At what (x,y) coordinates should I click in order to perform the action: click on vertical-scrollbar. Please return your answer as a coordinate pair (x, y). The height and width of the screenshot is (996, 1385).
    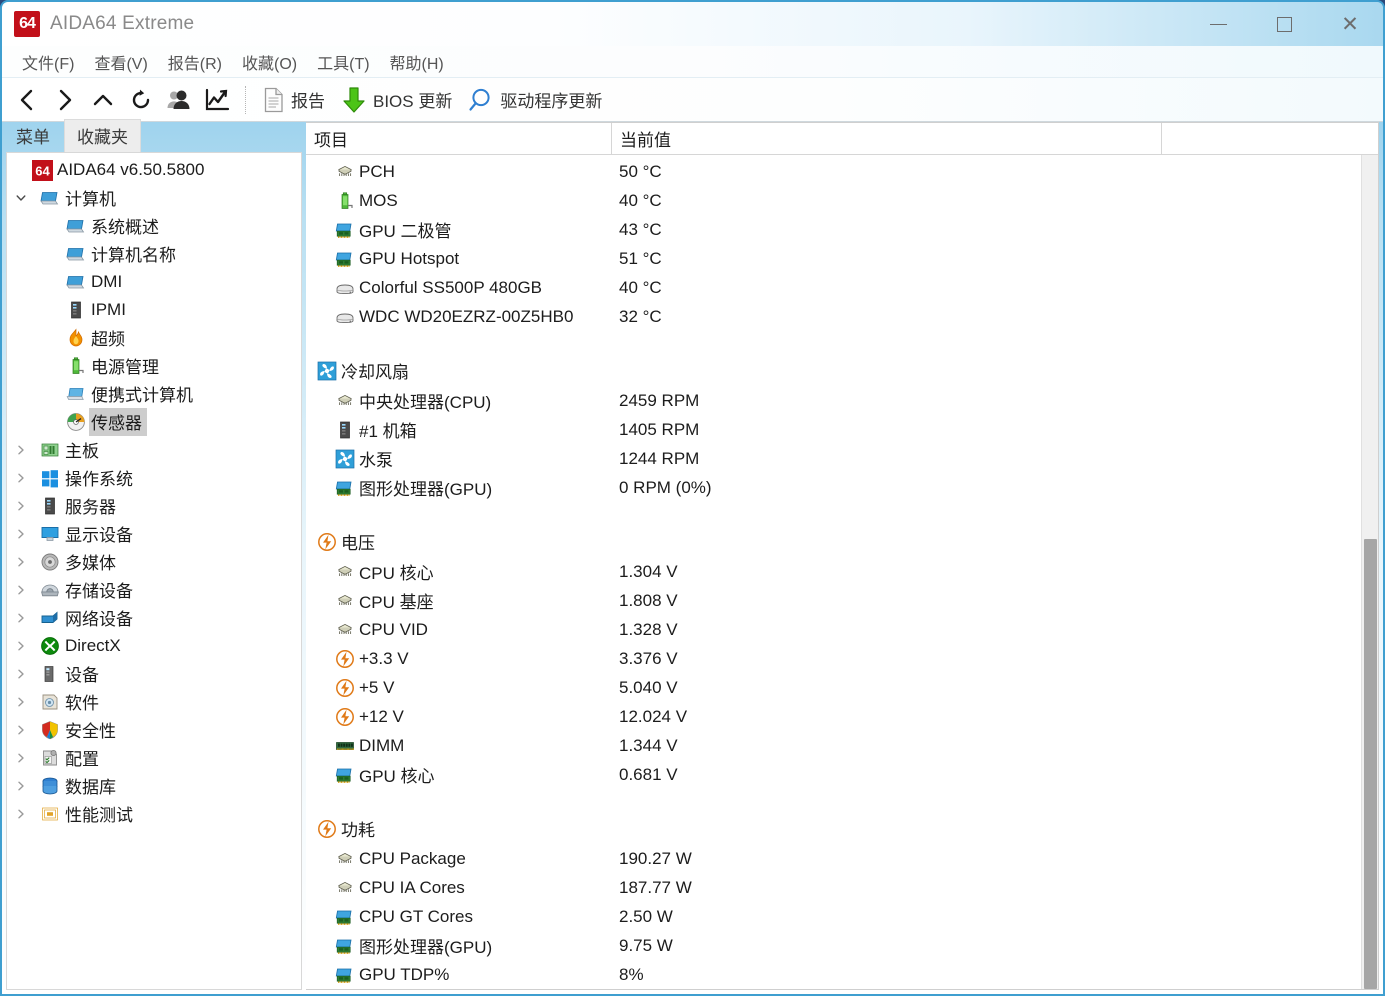
    Looking at the image, I should click on (1369, 572).